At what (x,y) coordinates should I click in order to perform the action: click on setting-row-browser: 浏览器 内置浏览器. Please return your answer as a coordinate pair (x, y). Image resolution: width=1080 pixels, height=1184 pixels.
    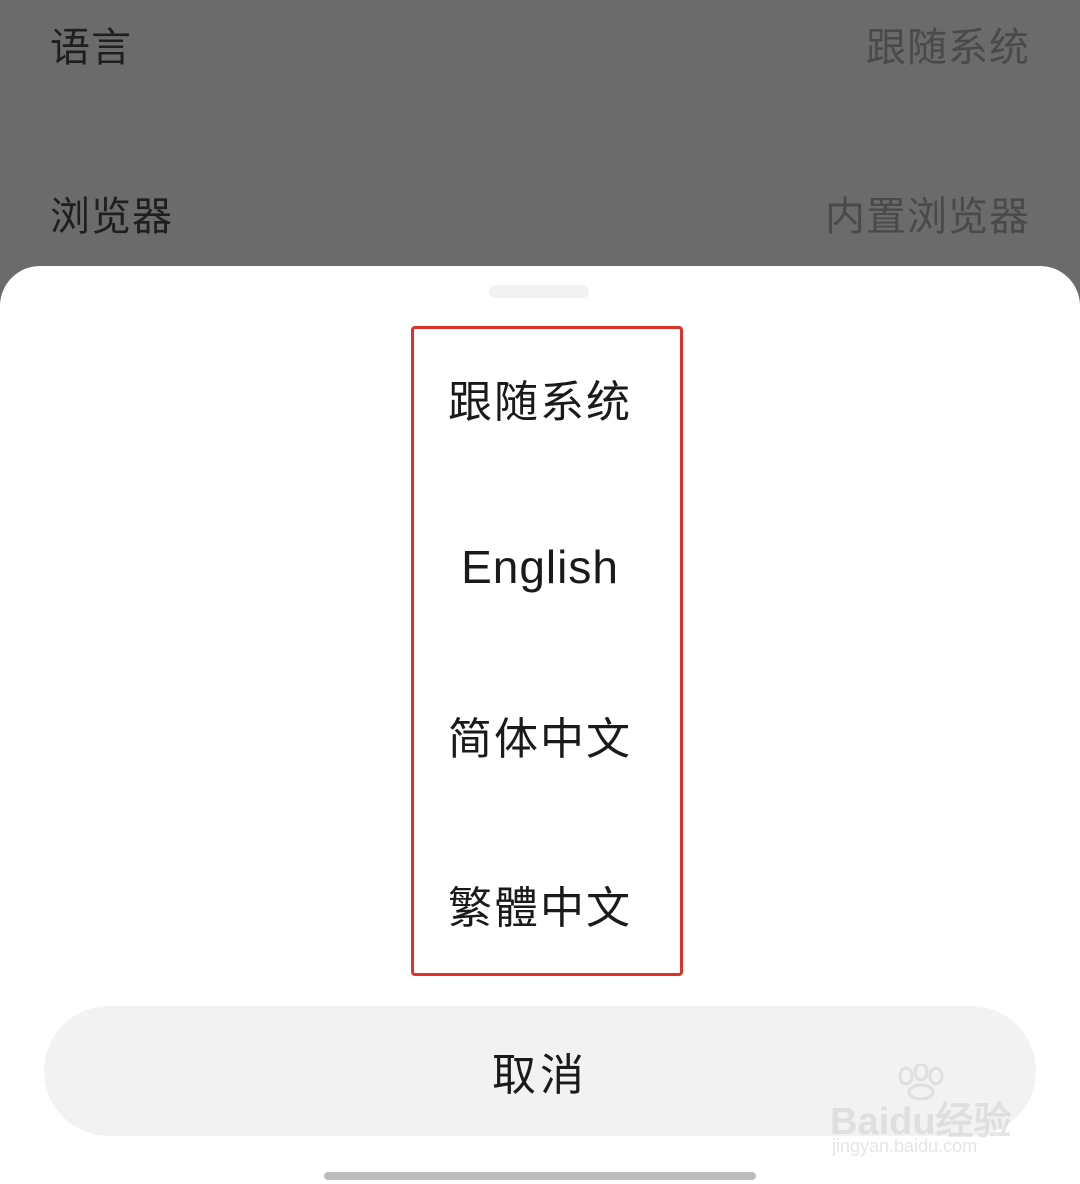
    Looking at the image, I should click on (540, 213).